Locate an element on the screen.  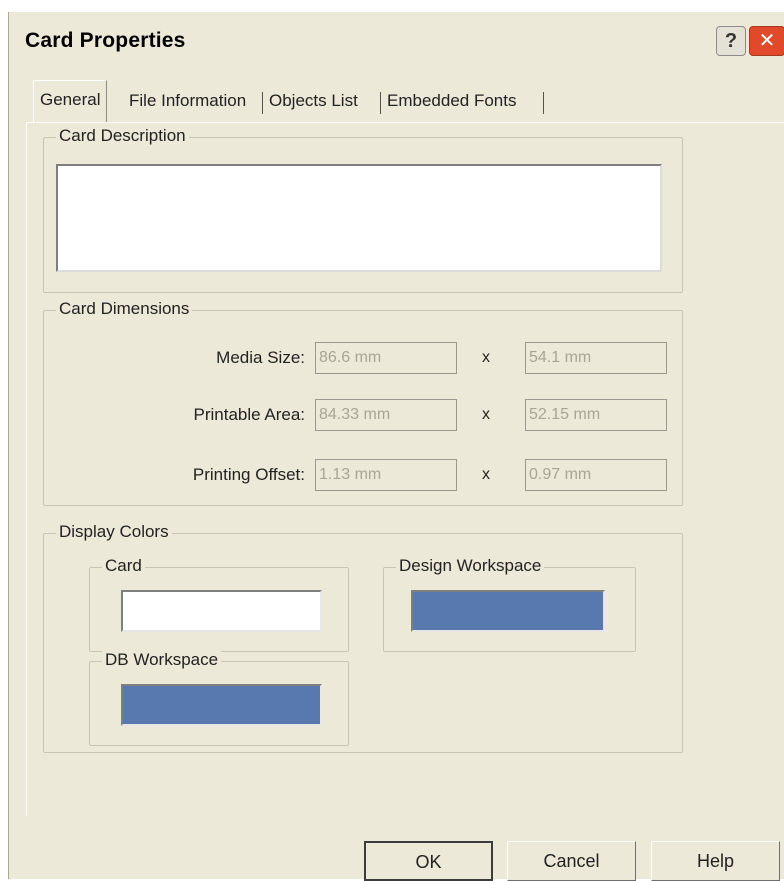
ok-button: OK is located at coordinates (428, 861).